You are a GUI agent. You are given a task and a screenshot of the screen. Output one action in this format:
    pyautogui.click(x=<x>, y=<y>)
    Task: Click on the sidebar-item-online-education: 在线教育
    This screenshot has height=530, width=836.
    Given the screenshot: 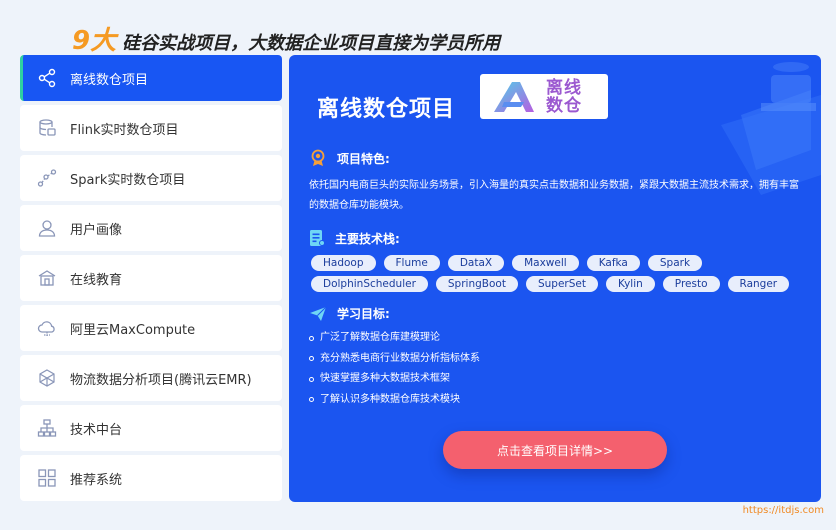 What is the action you would take?
    pyautogui.click(x=151, y=278)
    